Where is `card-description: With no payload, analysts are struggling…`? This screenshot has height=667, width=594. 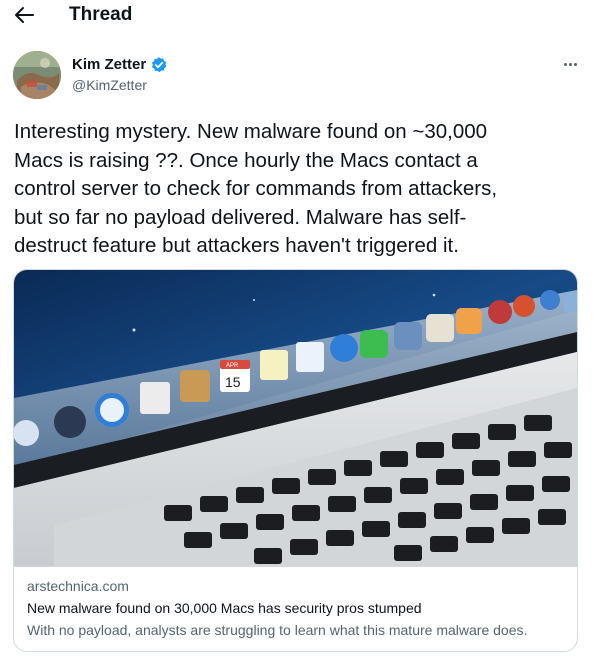 card-description: With no payload, analysts are struggling… is located at coordinates (277, 630).